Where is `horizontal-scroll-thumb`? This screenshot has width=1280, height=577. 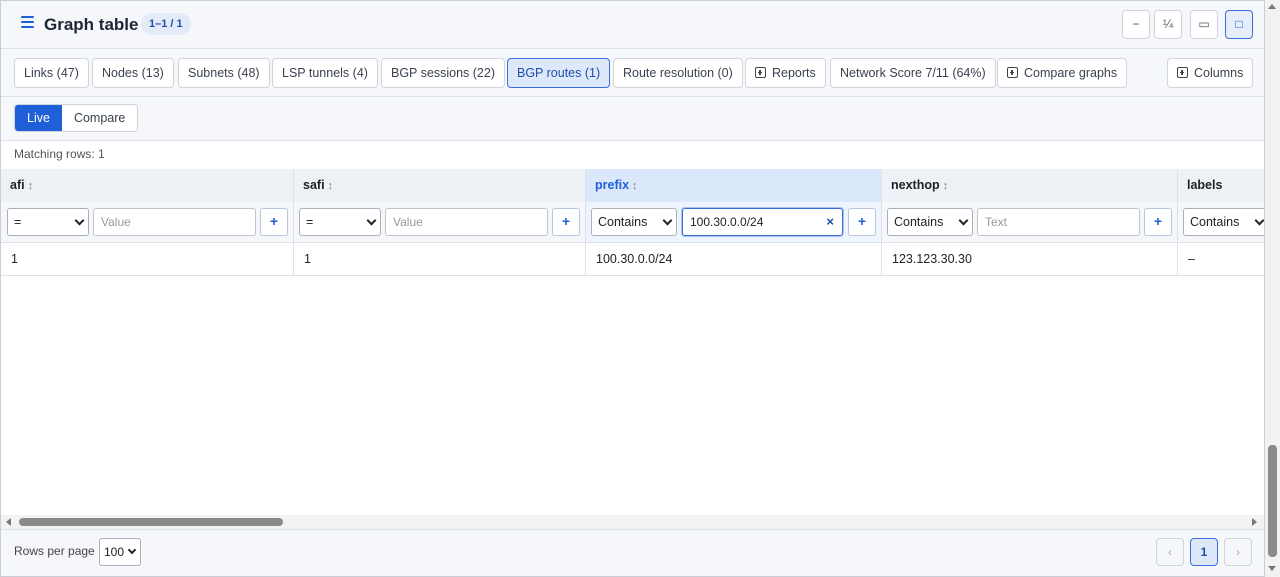
horizontal-scroll-thumb is located at coordinates (151, 522).